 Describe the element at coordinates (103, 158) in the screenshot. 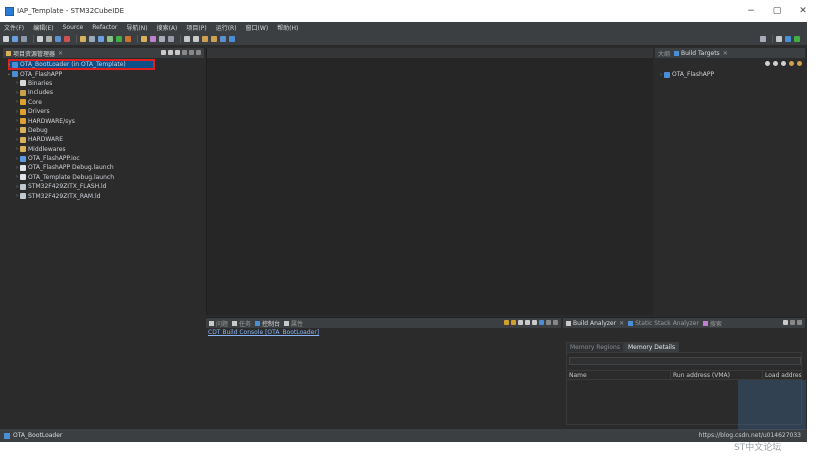

I see `tree-item: › OTA_FlashAPP.ioc` at that location.